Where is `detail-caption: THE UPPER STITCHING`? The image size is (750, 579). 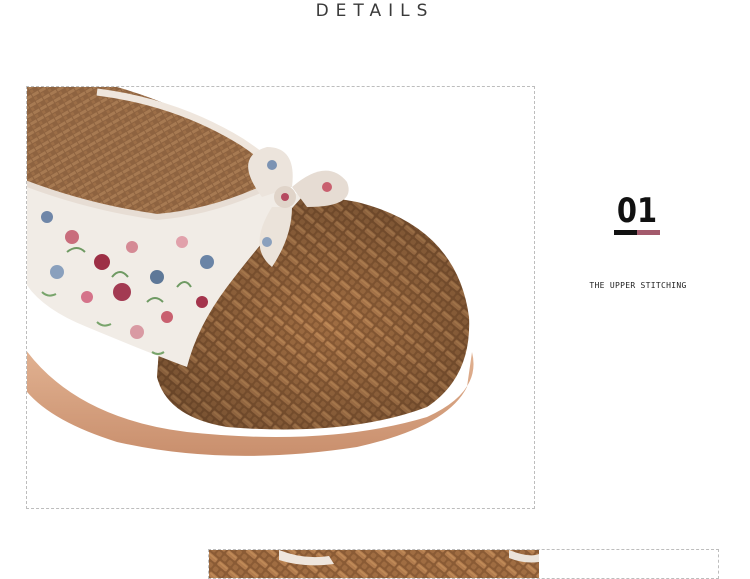 detail-caption: THE UPPER STITCHING is located at coordinates (638, 285).